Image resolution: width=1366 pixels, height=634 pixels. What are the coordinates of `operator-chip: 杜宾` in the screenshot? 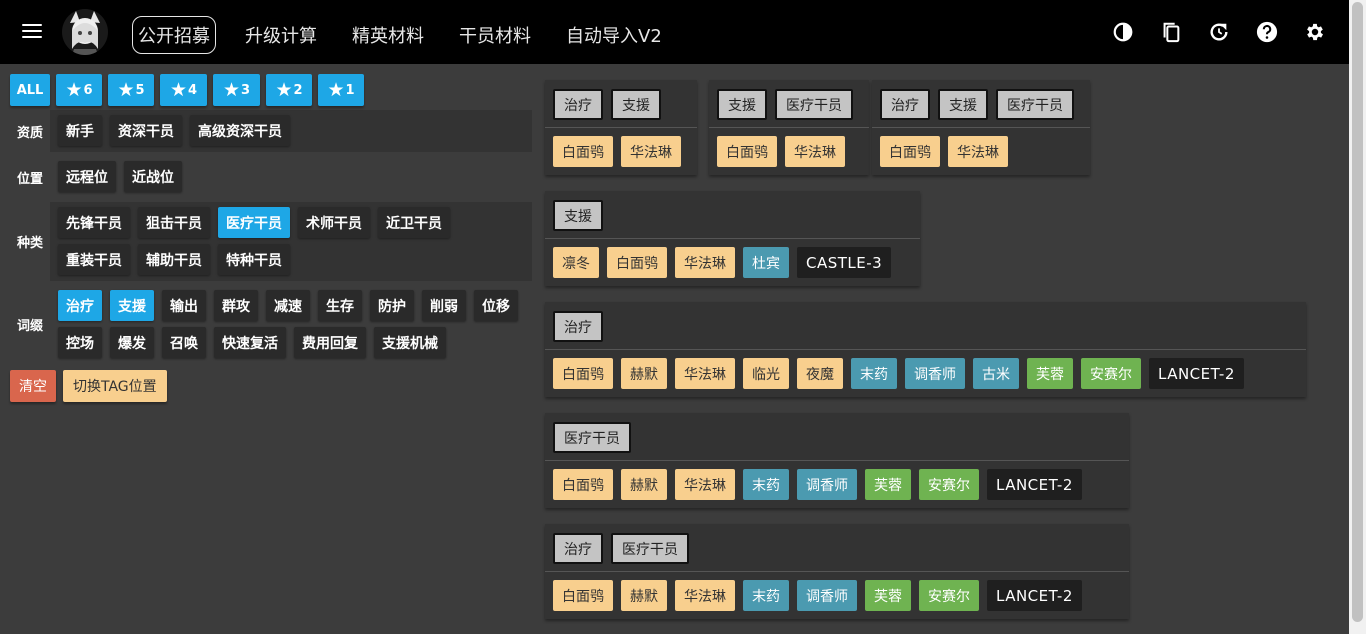 It's located at (766, 262).